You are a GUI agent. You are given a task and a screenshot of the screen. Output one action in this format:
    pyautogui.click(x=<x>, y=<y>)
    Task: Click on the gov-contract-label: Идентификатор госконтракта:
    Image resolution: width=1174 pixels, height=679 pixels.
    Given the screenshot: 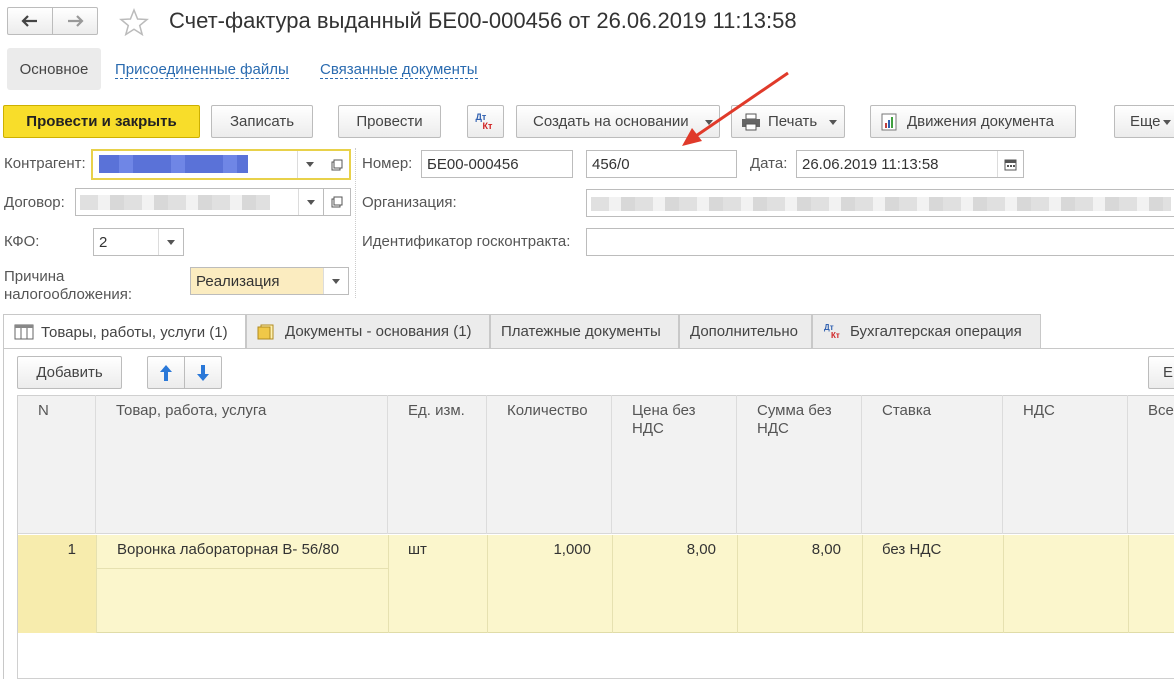 What is the action you would take?
    pyautogui.click(x=466, y=241)
    